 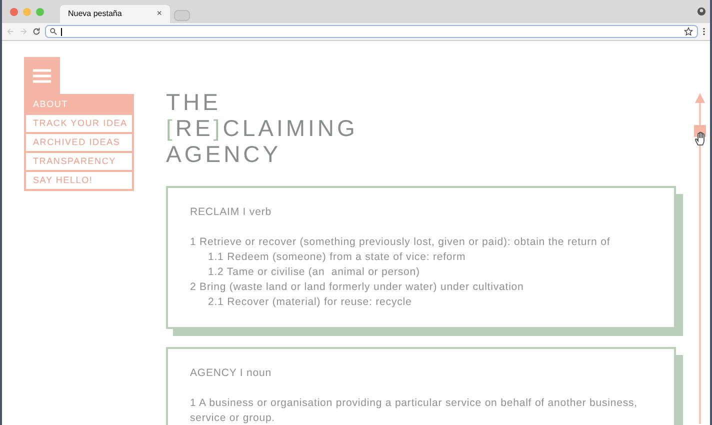 What do you see at coordinates (159, 14) in the screenshot?
I see `tab-close-button: ×` at bounding box center [159, 14].